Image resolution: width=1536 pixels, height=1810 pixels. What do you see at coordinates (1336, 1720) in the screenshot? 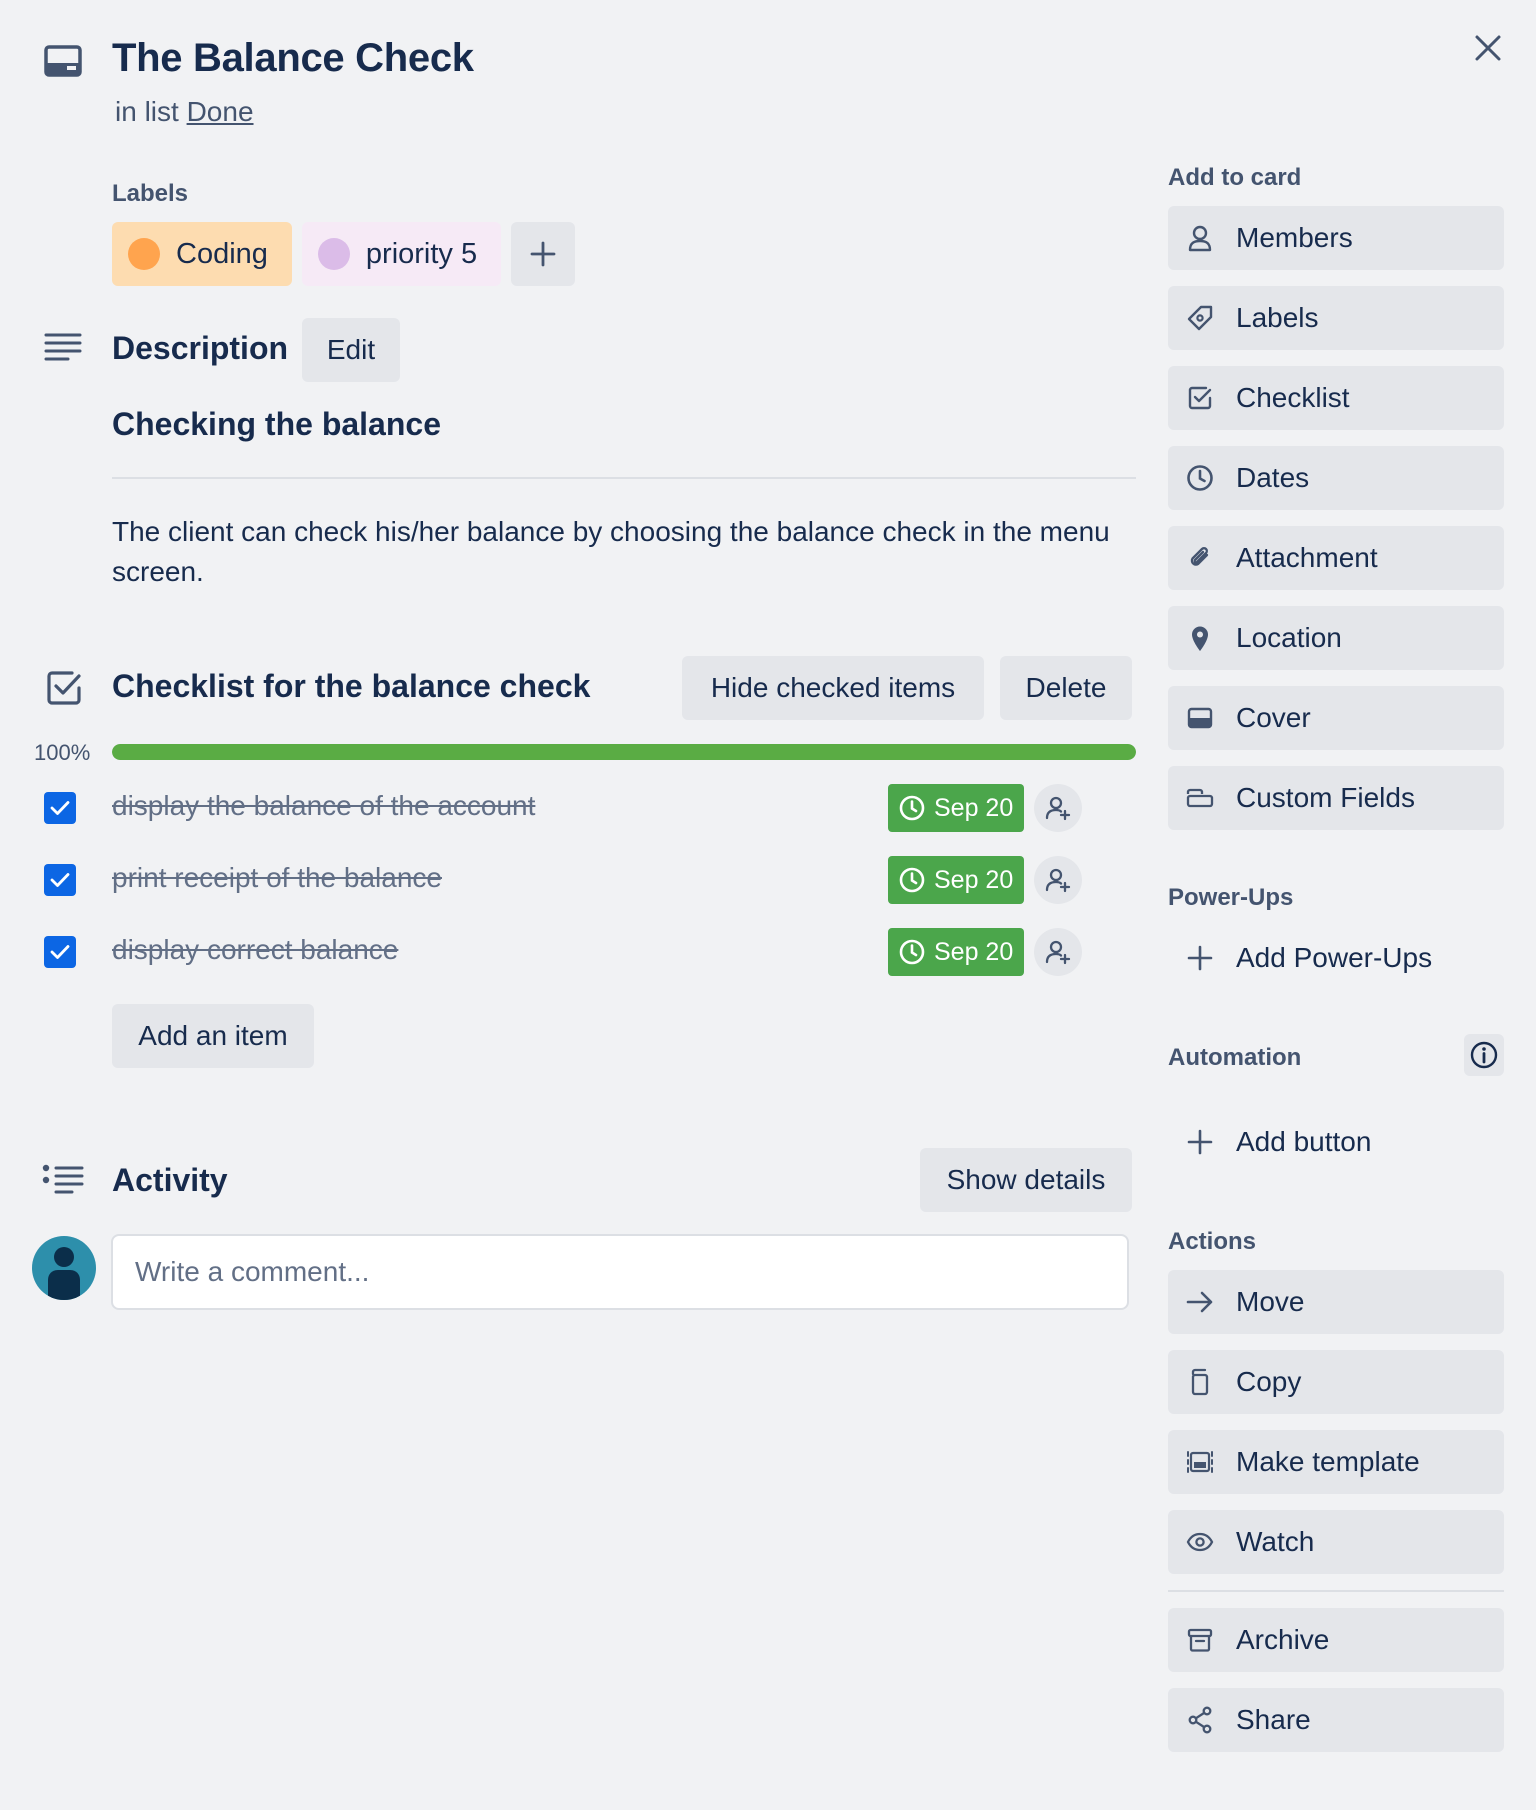
I see `share-button: Share` at bounding box center [1336, 1720].